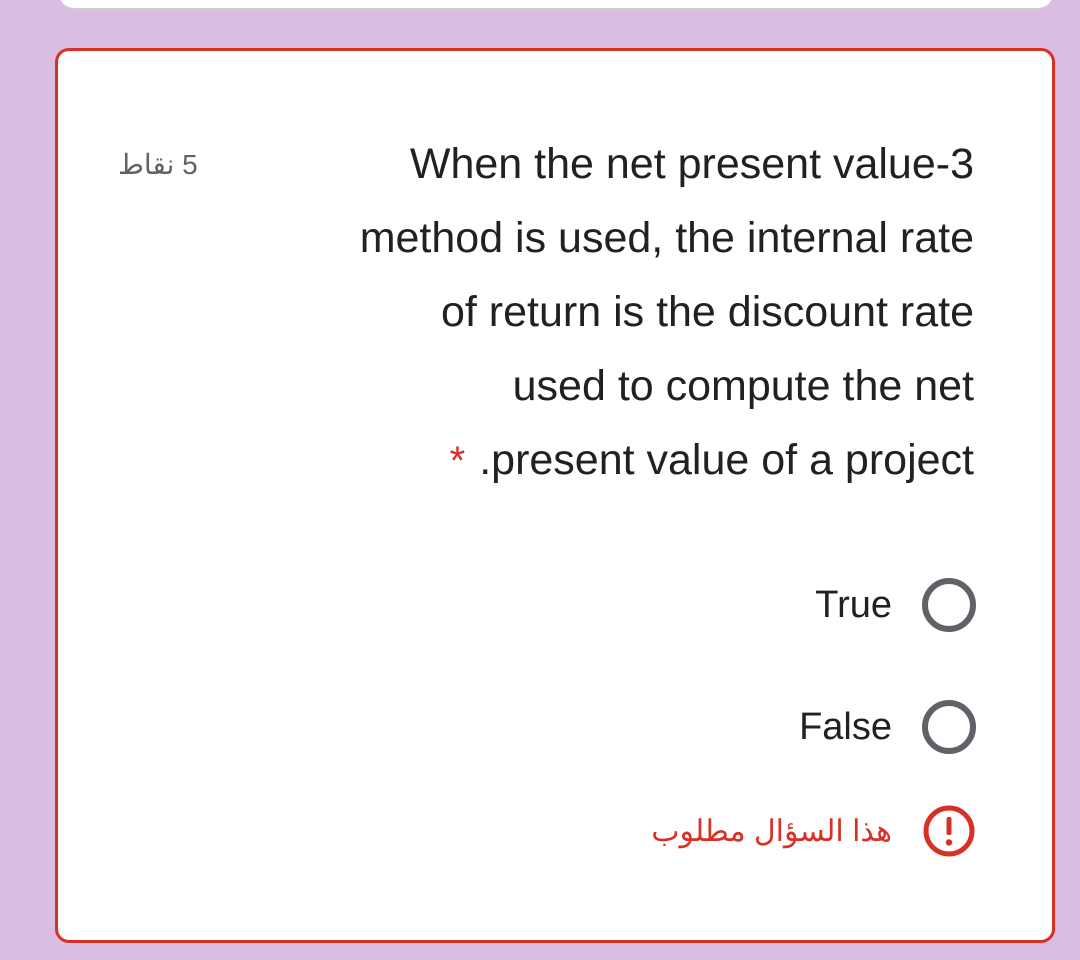 The image size is (1080, 960). What do you see at coordinates (949, 831) in the screenshot?
I see `alert-circle-icon` at bounding box center [949, 831].